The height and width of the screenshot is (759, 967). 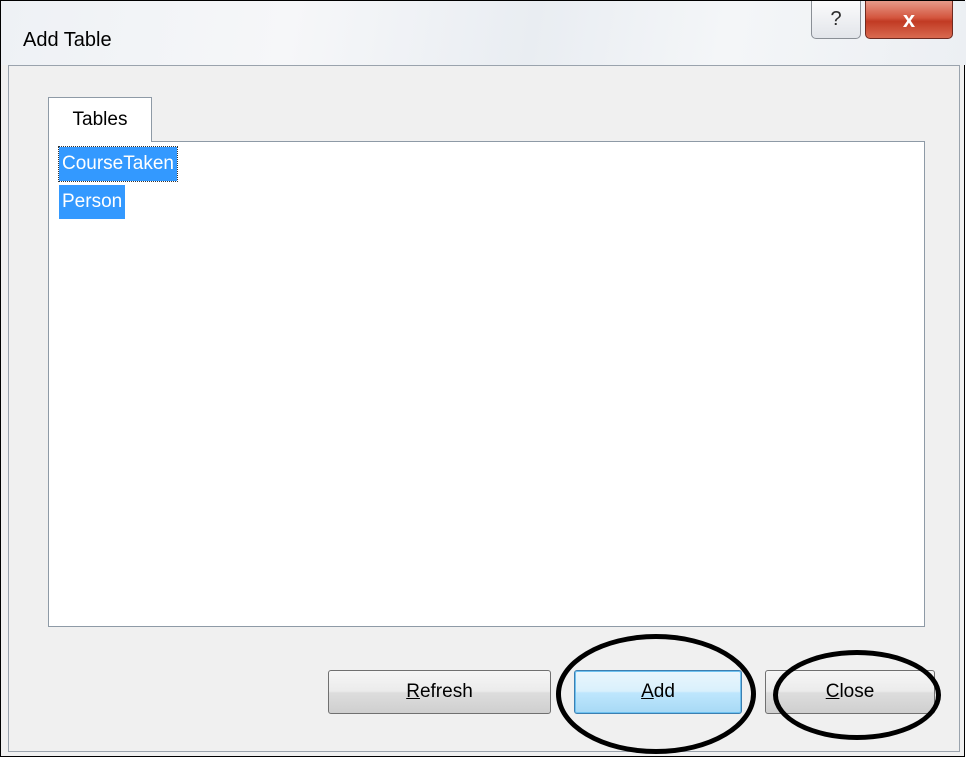 What do you see at coordinates (118, 164) in the screenshot?
I see `list-item-coursetaken: CourseTaken` at bounding box center [118, 164].